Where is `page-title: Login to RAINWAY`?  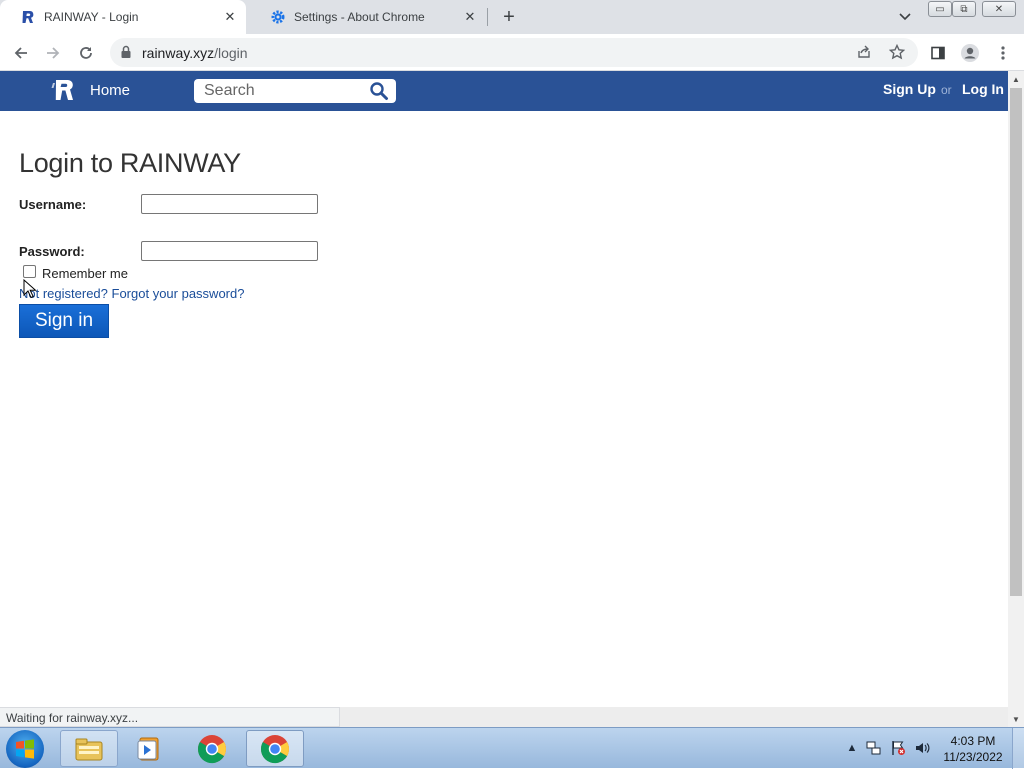
page-title: Login to RAINWAY is located at coordinates (130, 163).